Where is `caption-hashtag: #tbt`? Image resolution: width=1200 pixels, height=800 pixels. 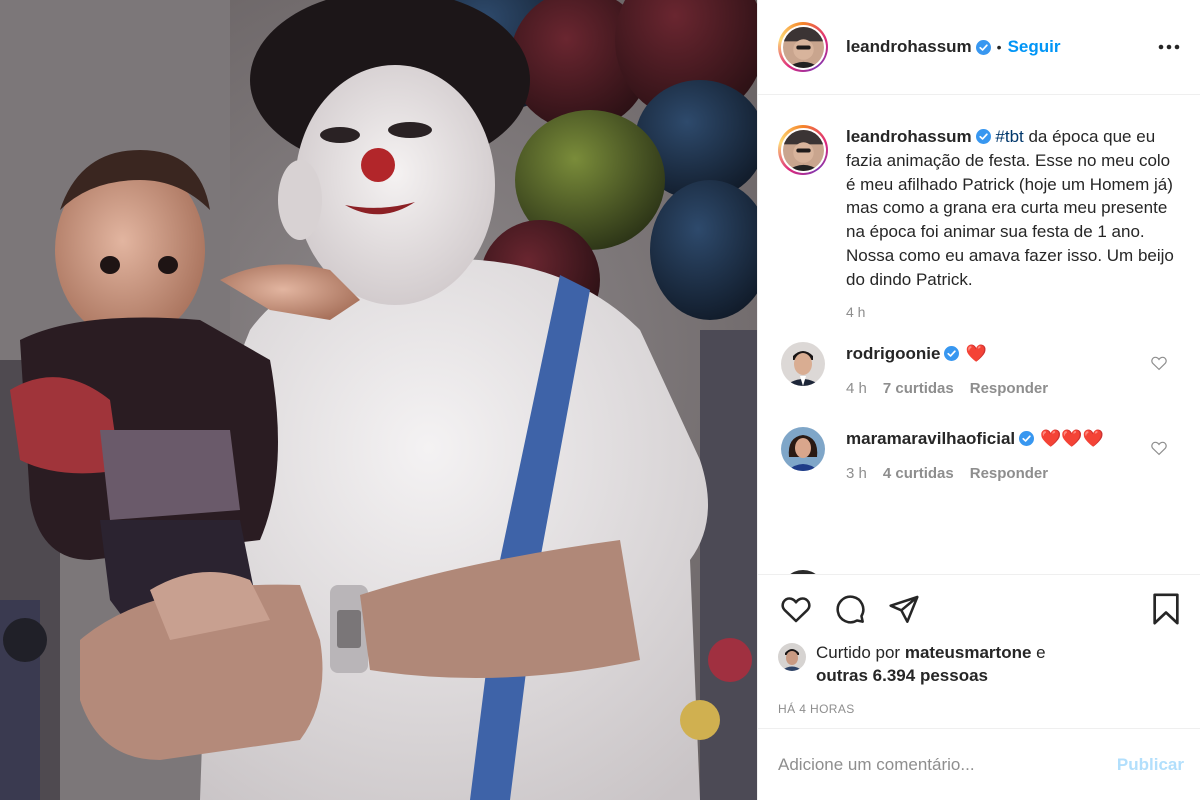 caption-hashtag: #tbt is located at coordinates (1009, 136).